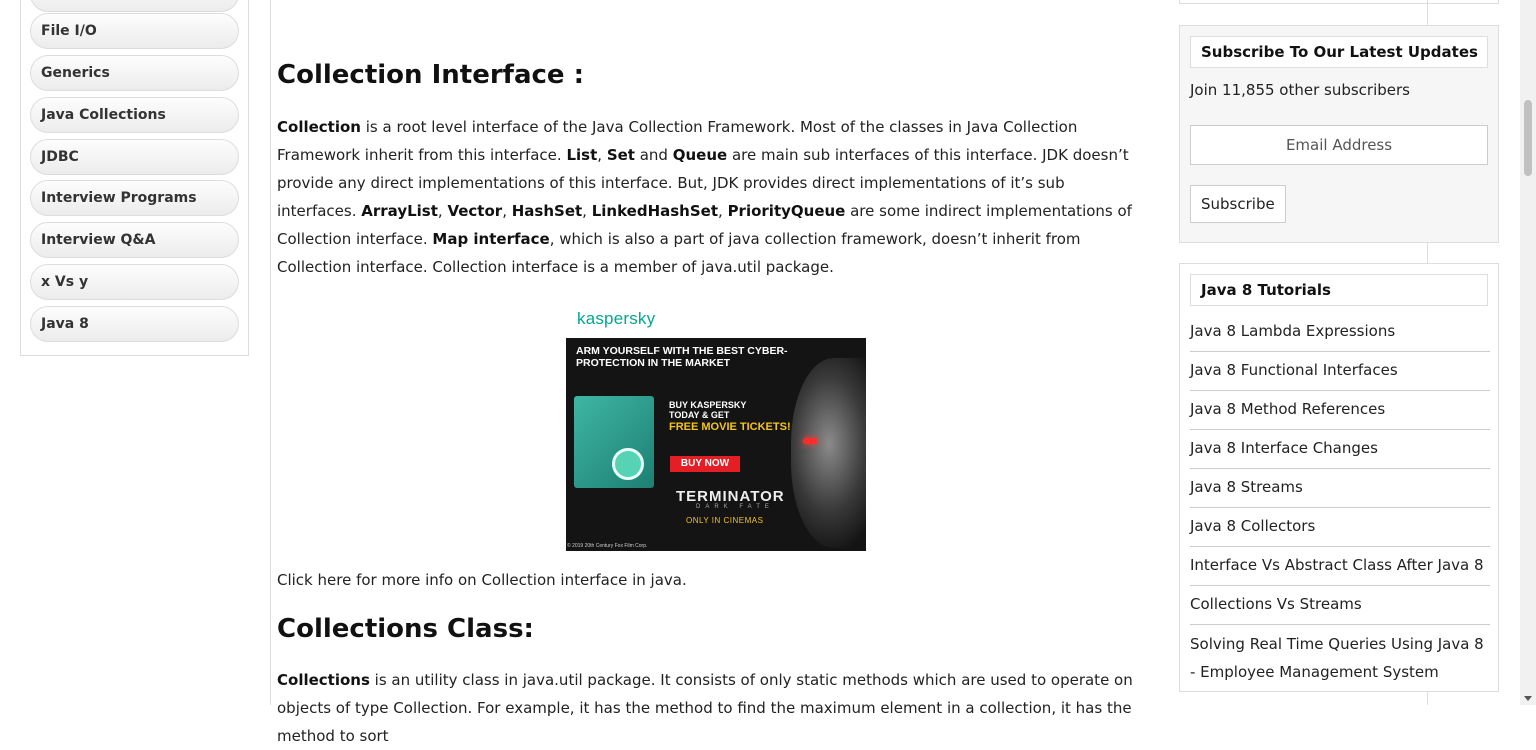 Image resolution: width=1536 pixels, height=750 pixels. Describe the element at coordinates (607, 546) in the screenshot. I see `ad-copyright: © 2019 20th Century Fox Film Corp.` at that location.